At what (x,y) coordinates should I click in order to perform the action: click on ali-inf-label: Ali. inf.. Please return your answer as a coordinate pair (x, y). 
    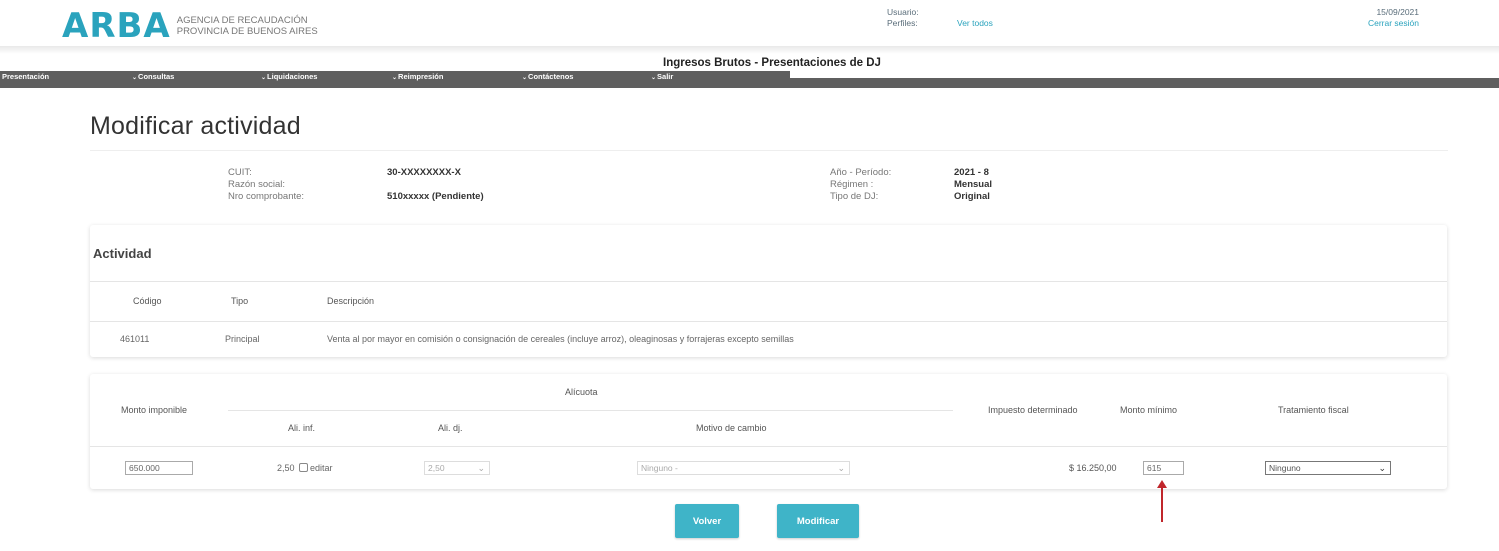
    Looking at the image, I should click on (302, 428).